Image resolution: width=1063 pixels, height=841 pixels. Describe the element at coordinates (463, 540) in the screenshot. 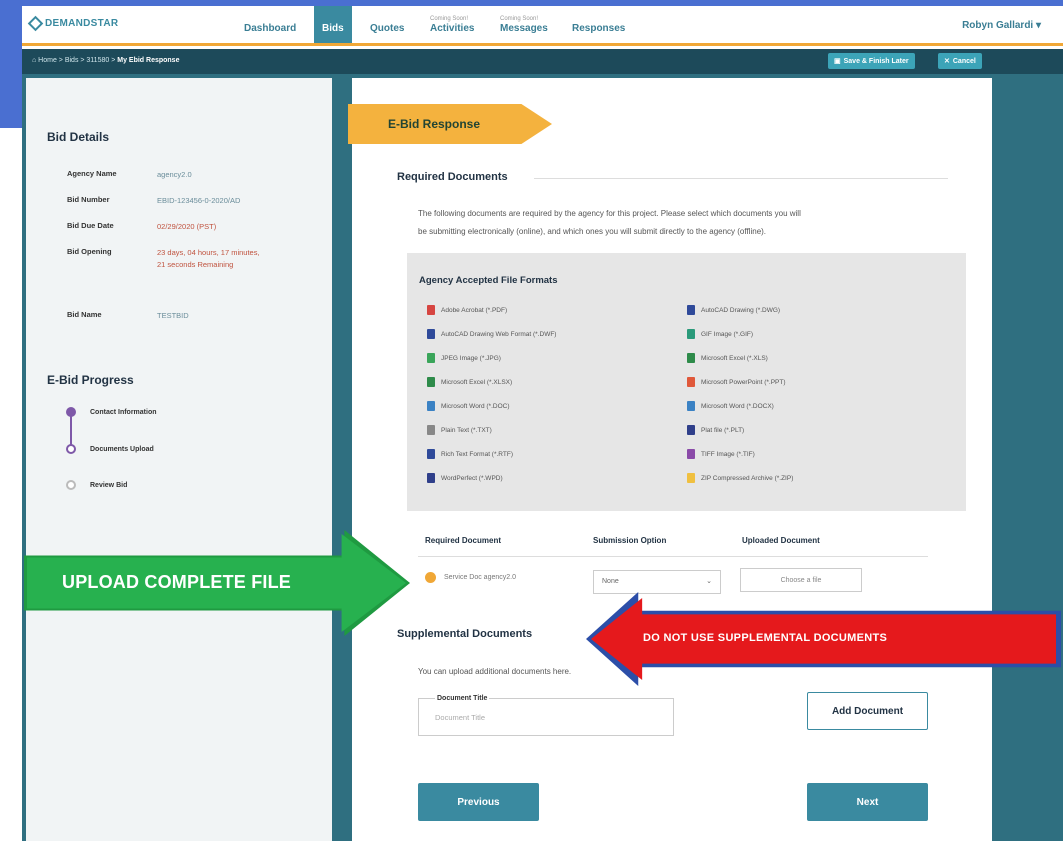

I see `column-required-document: Required Document` at that location.